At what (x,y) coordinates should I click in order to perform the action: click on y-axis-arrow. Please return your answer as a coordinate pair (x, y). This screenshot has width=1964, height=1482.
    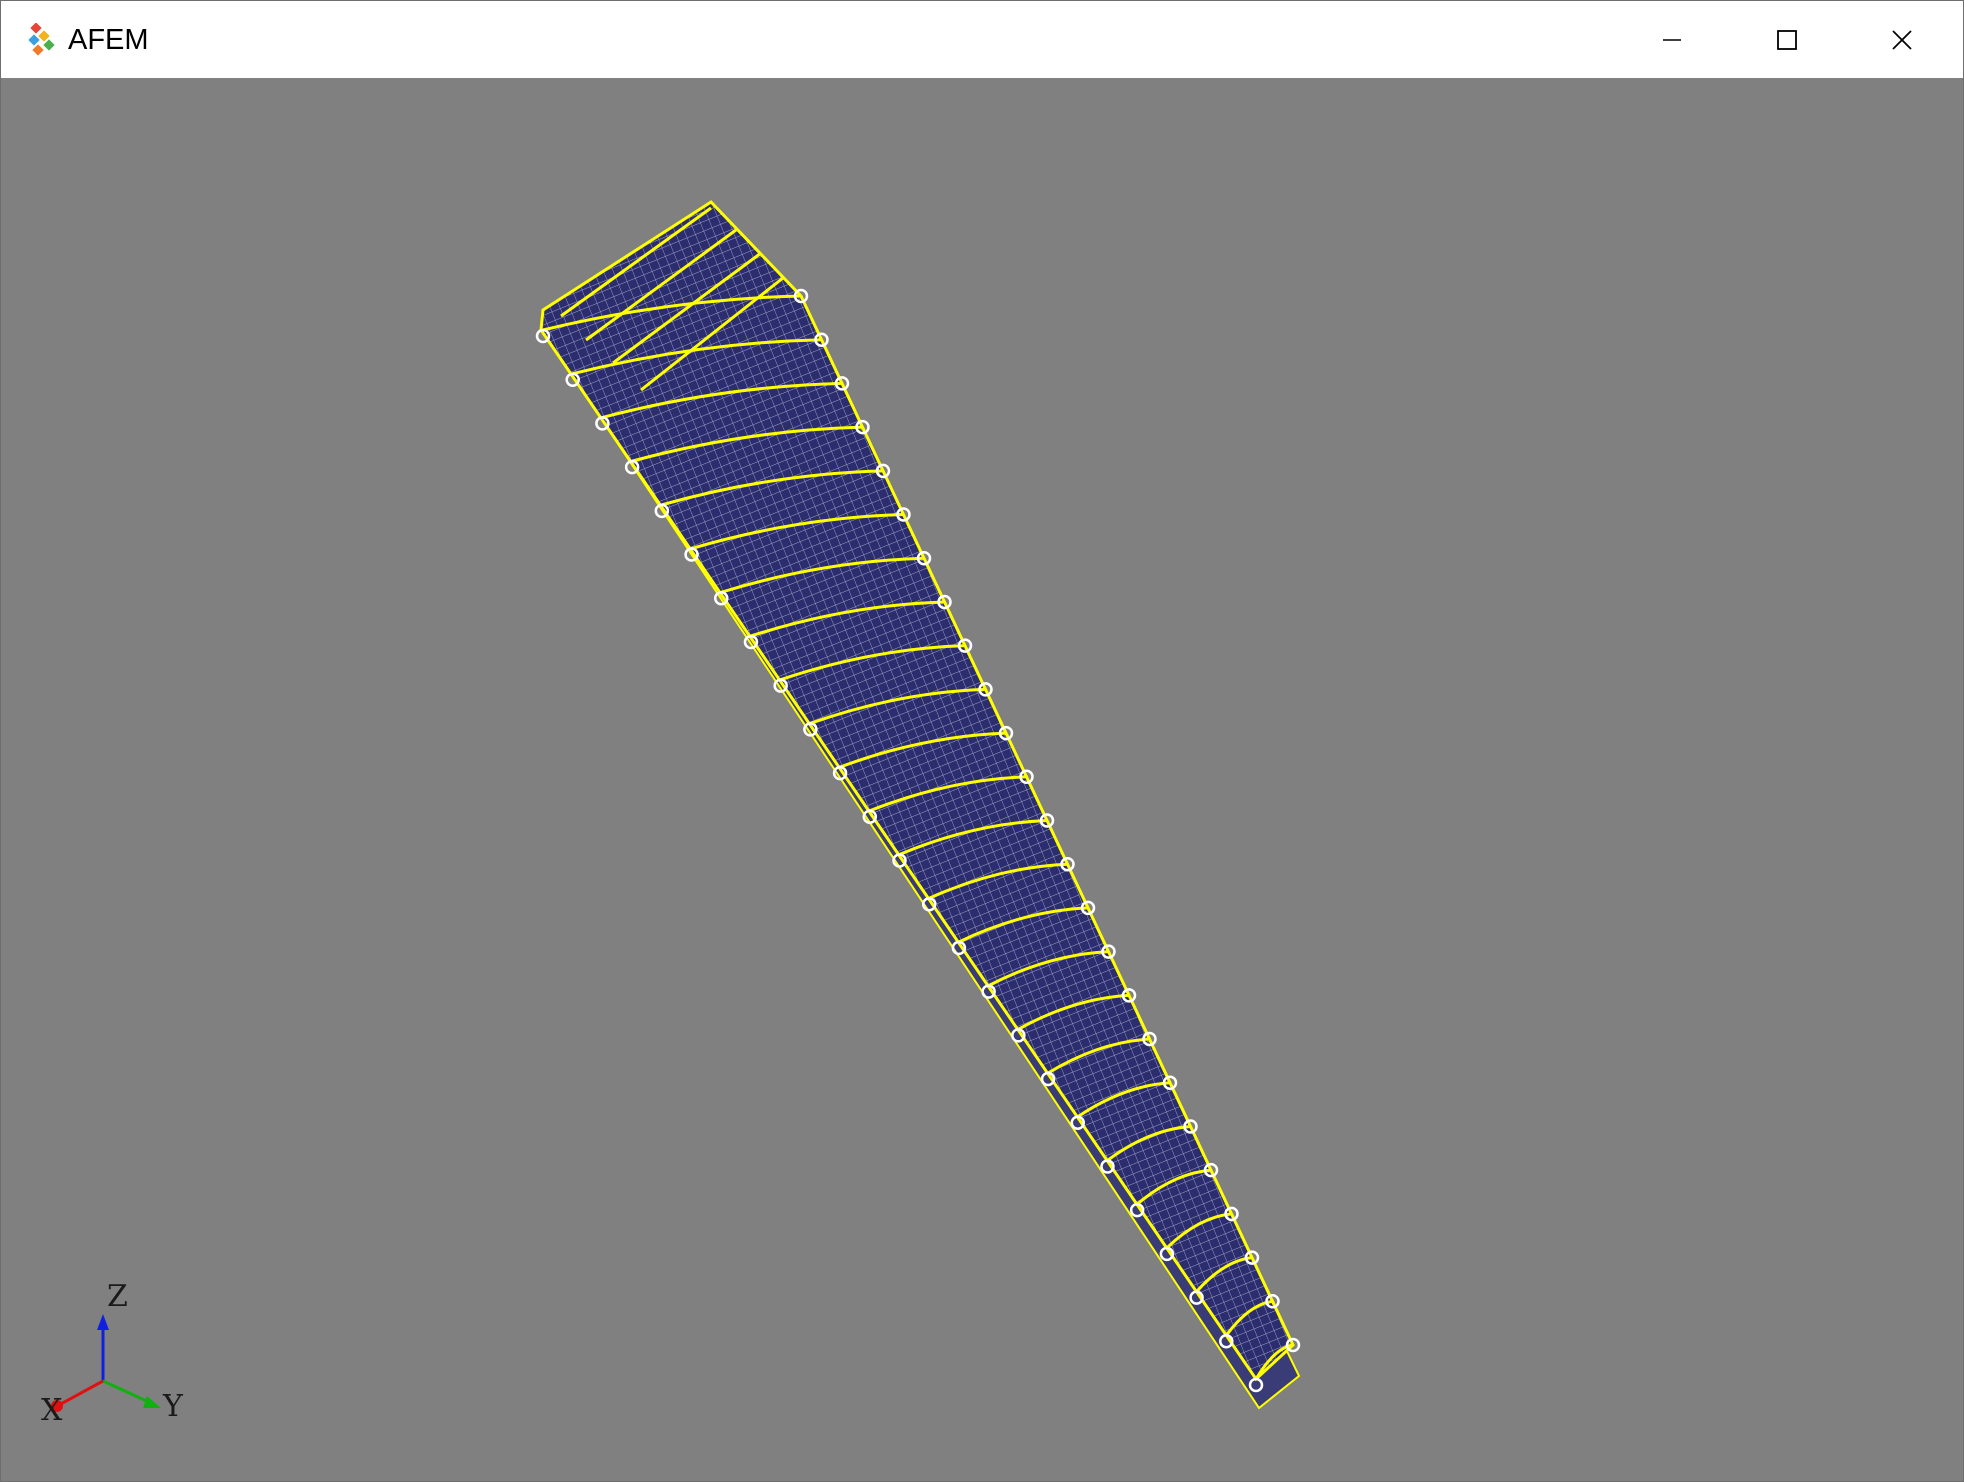
    Looking at the image, I should click on (152, 1402).